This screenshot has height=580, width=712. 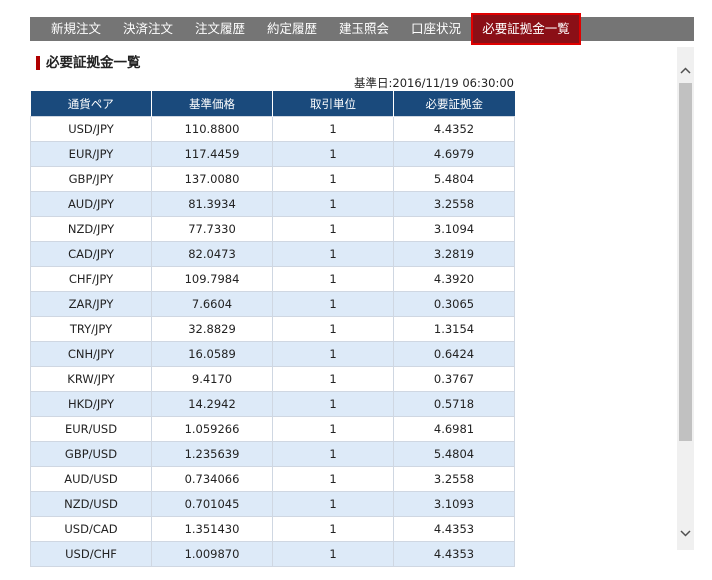 What do you see at coordinates (454, 504) in the screenshot?
I see `required-margin-cell: 3.1093` at bounding box center [454, 504].